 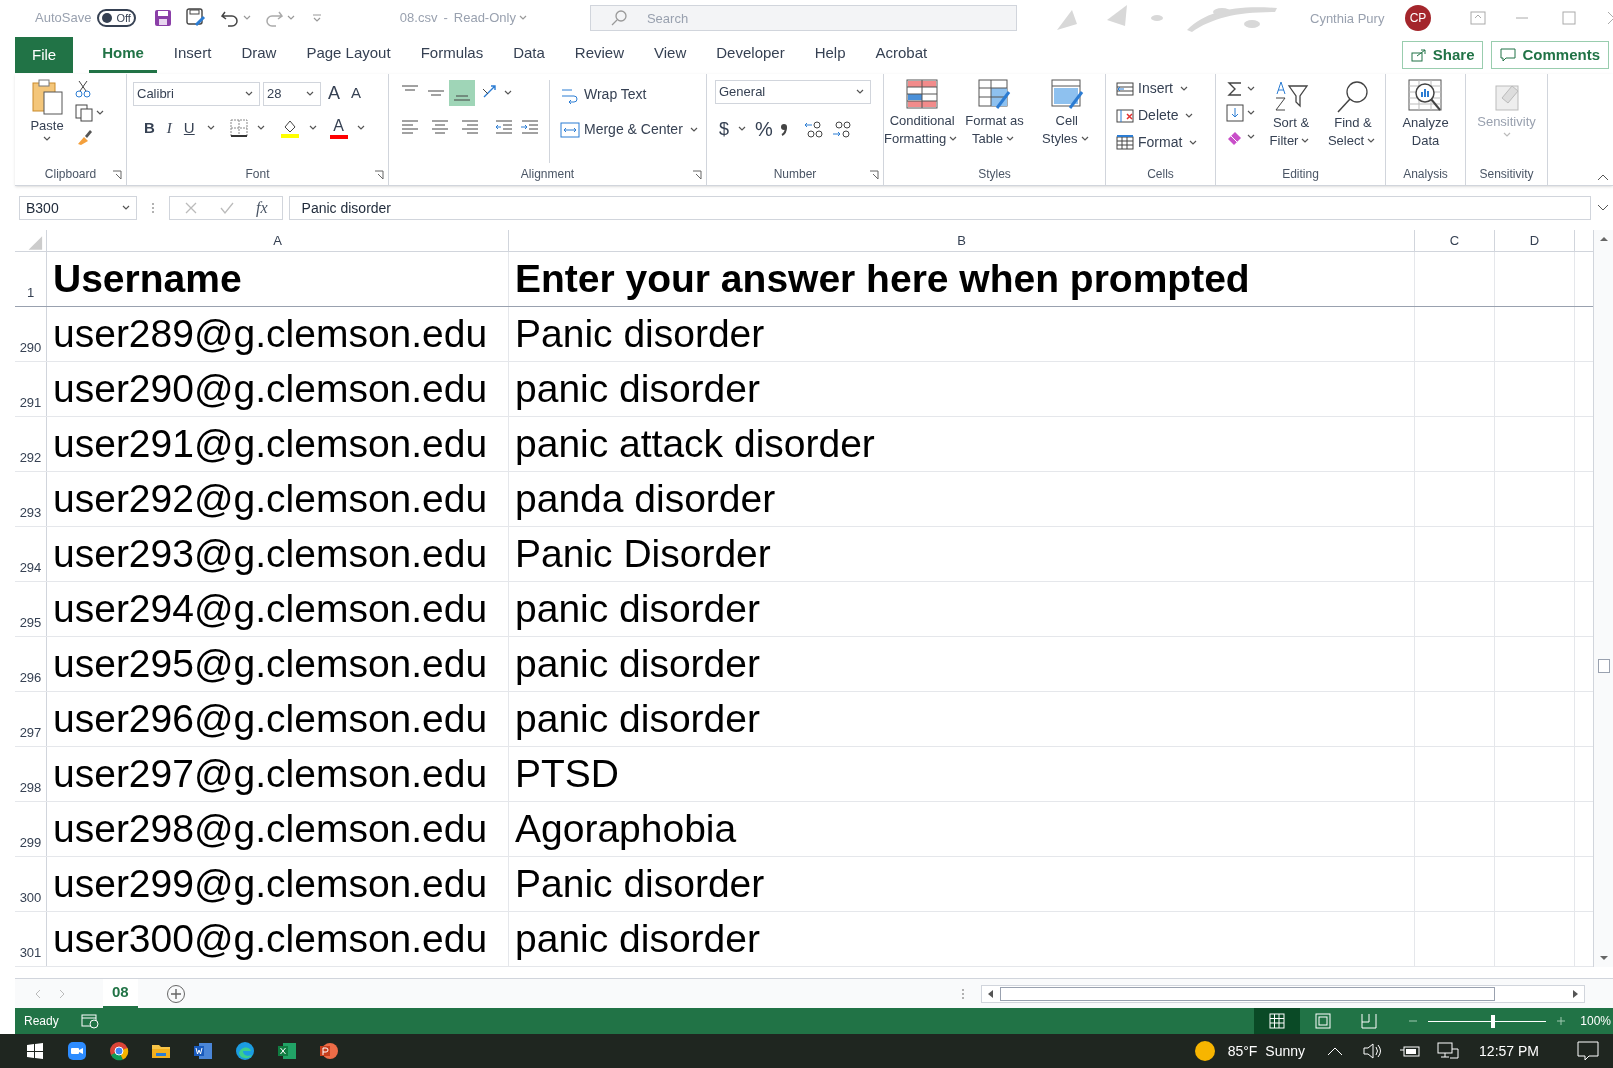 I want to click on word-icon, so click(x=203, y=1051).